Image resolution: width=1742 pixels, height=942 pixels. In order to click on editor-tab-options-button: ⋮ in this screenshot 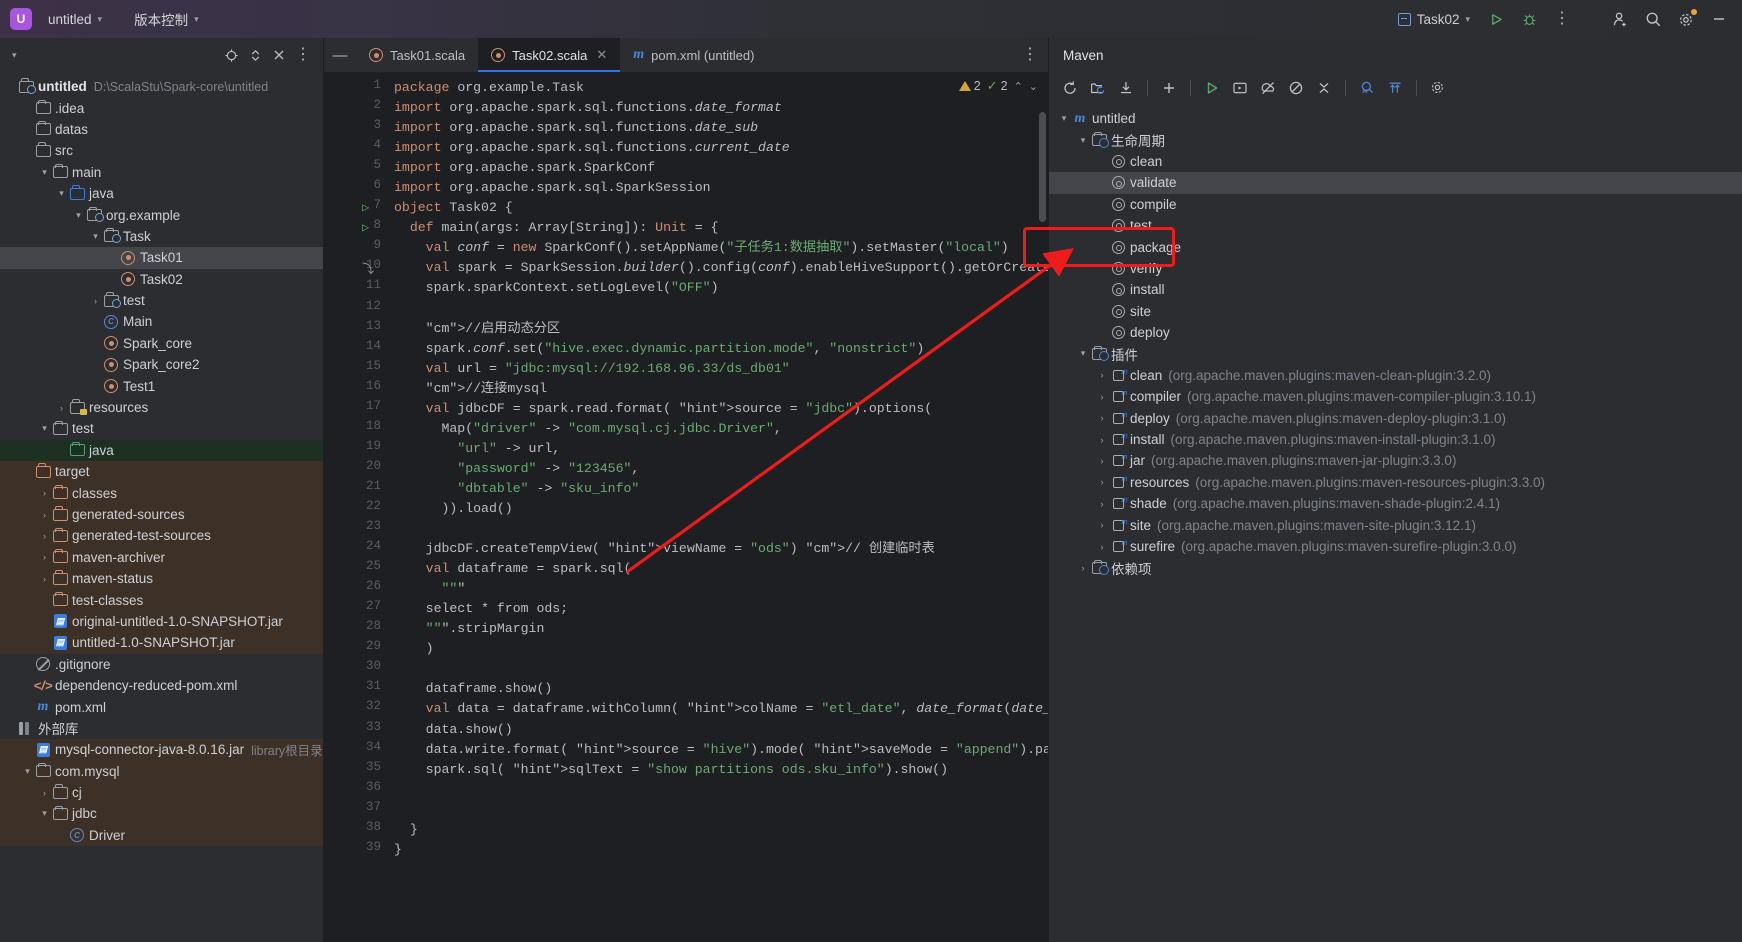, I will do `click(1030, 55)`.